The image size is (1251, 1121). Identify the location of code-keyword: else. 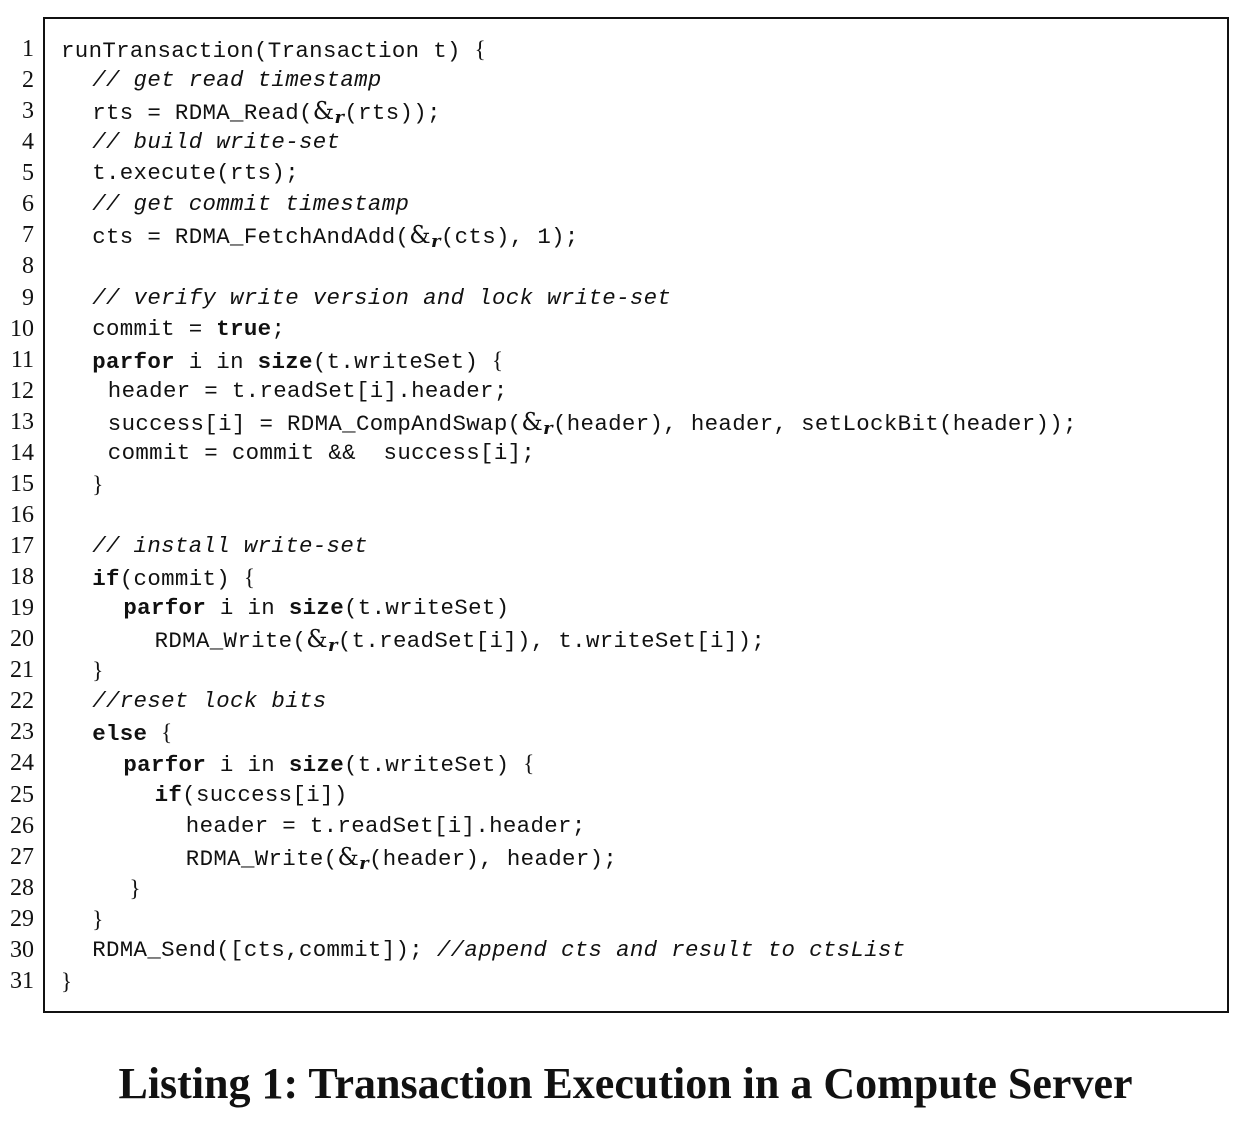
(120, 734).